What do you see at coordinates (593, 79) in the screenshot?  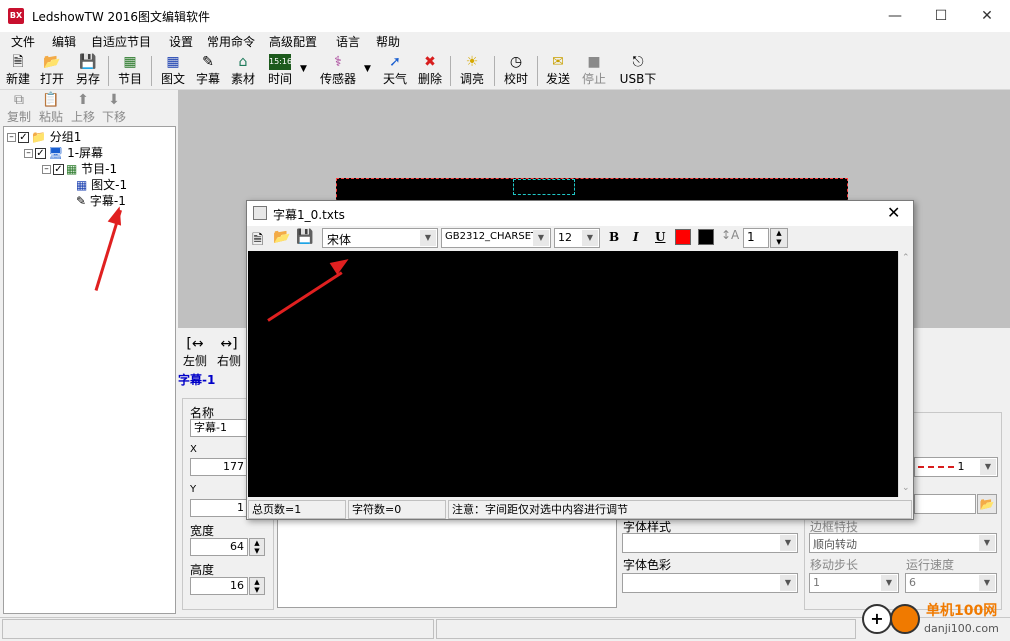 I see `stop-label: 停止` at bounding box center [593, 79].